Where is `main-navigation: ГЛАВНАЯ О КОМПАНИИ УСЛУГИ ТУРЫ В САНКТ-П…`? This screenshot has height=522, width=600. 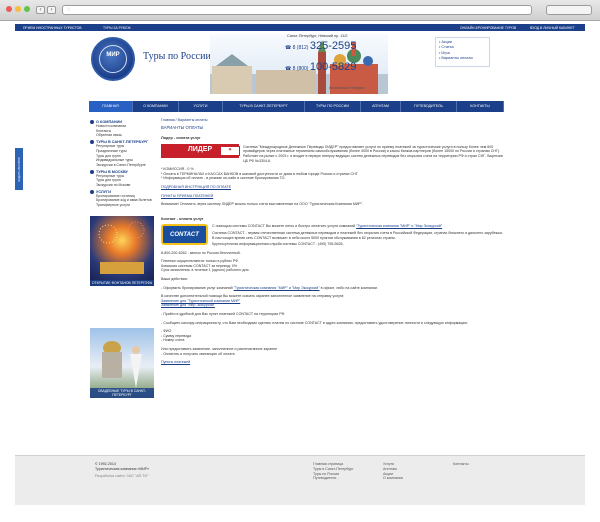
main-navigation: ГЛАВНАЯ О КОМПАНИИ УСЛУГИ ТУРЫ В САНКТ-П… is located at coordinates (296, 106).